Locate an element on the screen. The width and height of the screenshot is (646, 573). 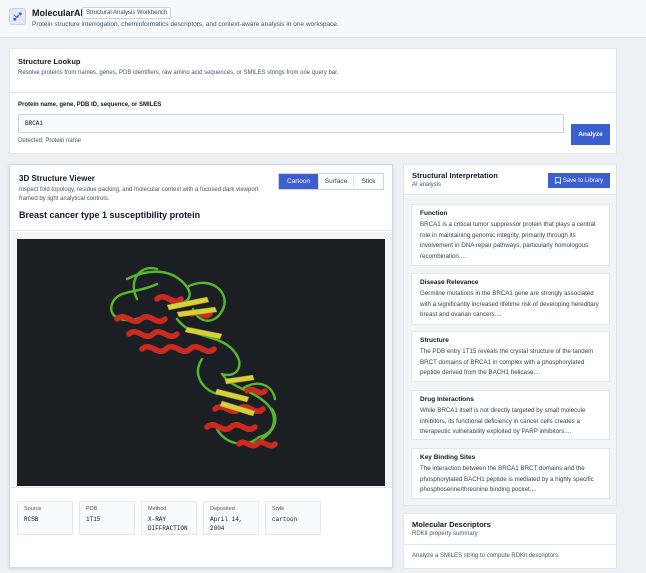
bookmark-icon is located at coordinates (557, 180).